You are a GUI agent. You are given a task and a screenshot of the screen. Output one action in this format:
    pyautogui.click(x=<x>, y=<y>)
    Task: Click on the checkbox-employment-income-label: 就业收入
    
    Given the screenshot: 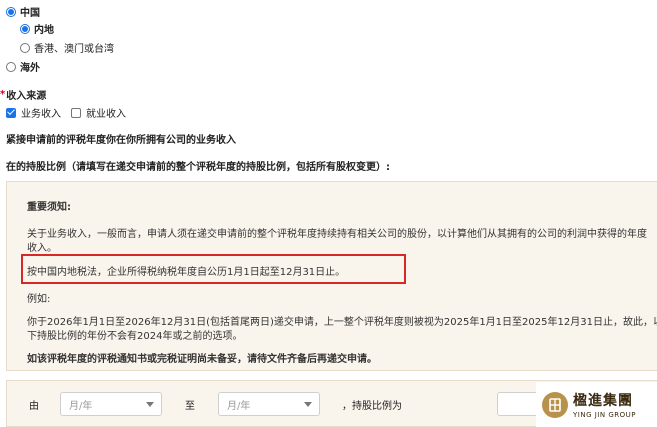 What is the action you would take?
    pyautogui.click(x=106, y=114)
    